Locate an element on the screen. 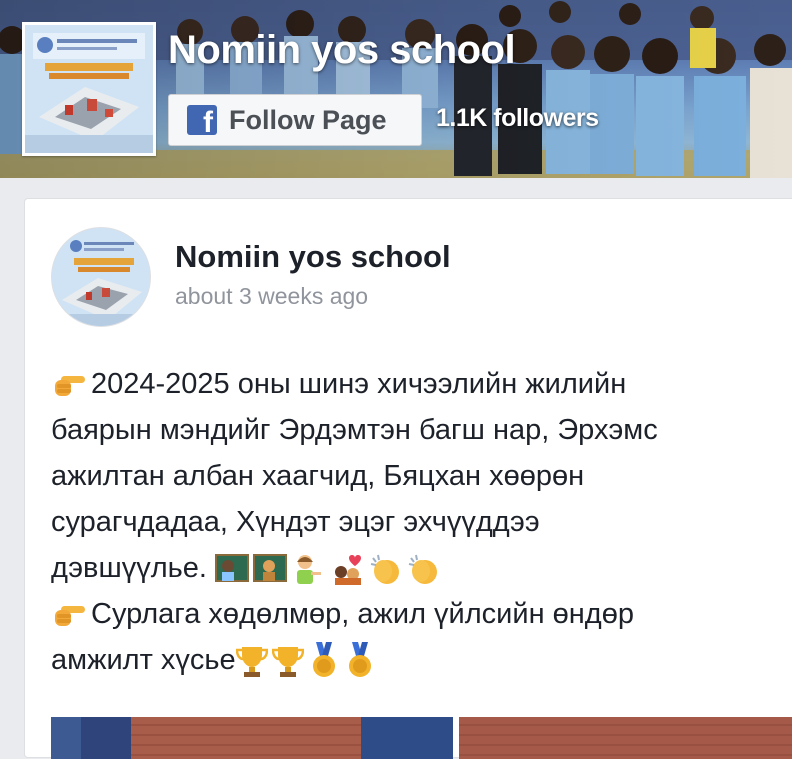 This screenshot has height=759, width=792. post-author-avatar is located at coordinates (101, 277).